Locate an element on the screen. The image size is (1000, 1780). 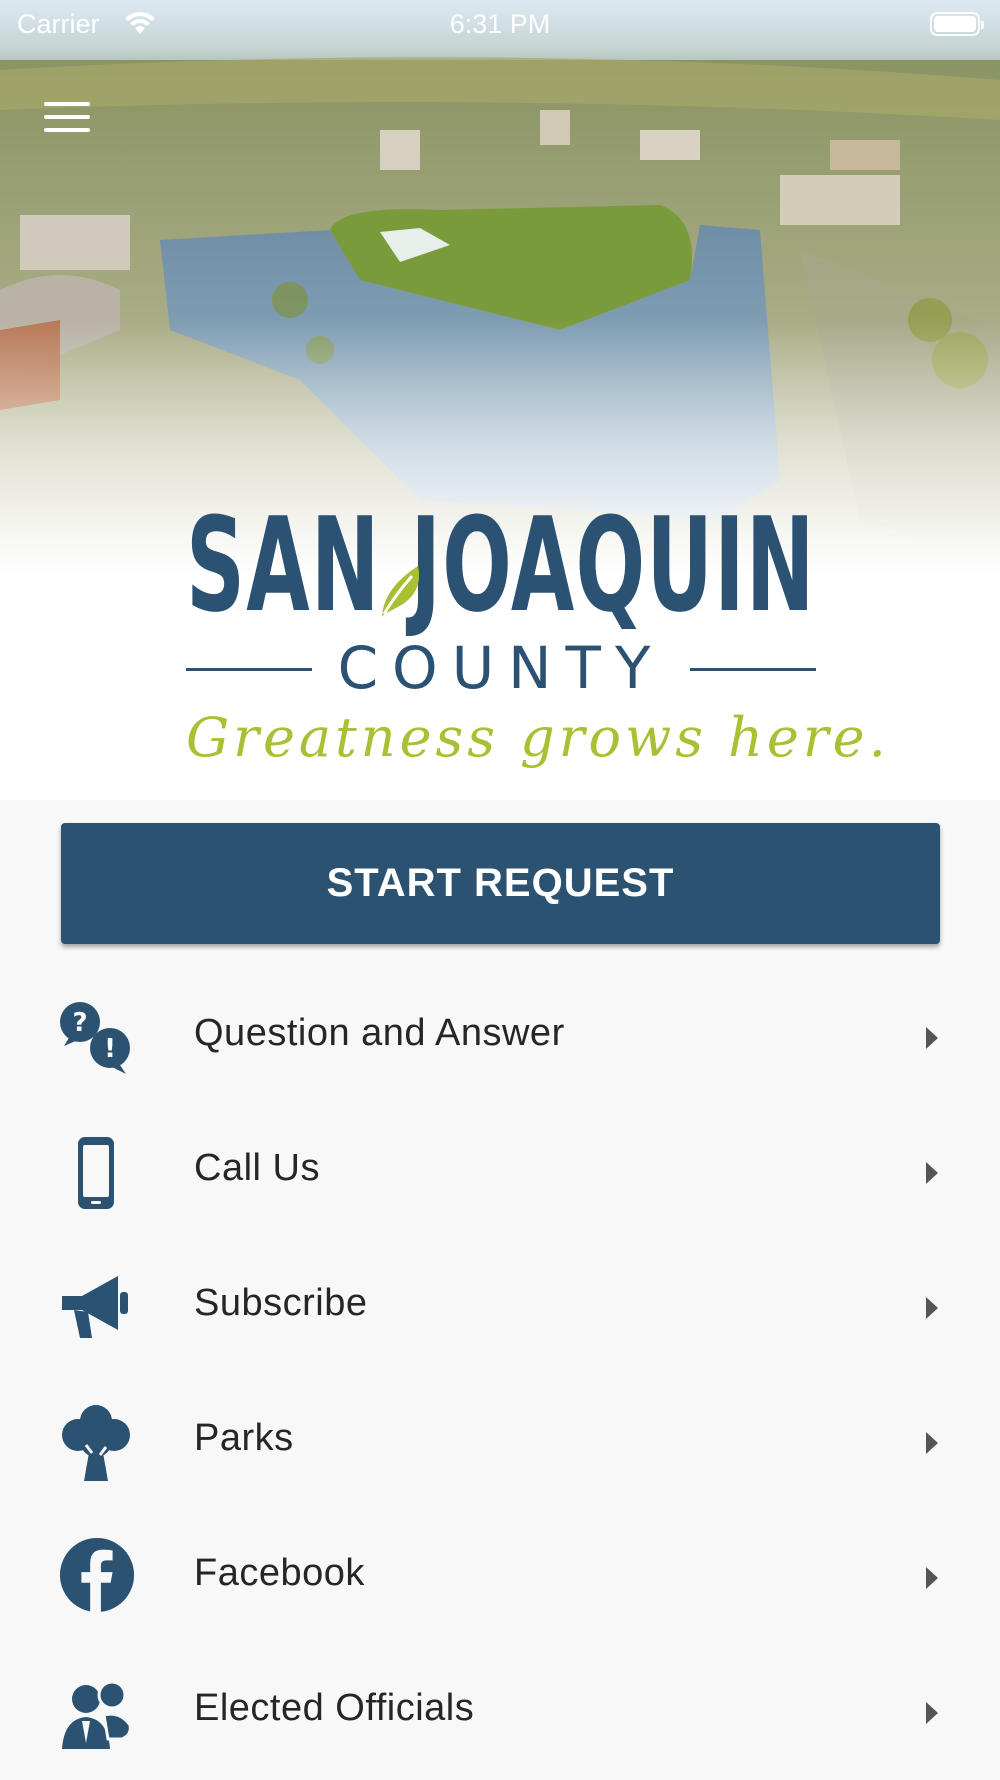
list-item-label: Subscribe is located at coordinates (281, 1303).